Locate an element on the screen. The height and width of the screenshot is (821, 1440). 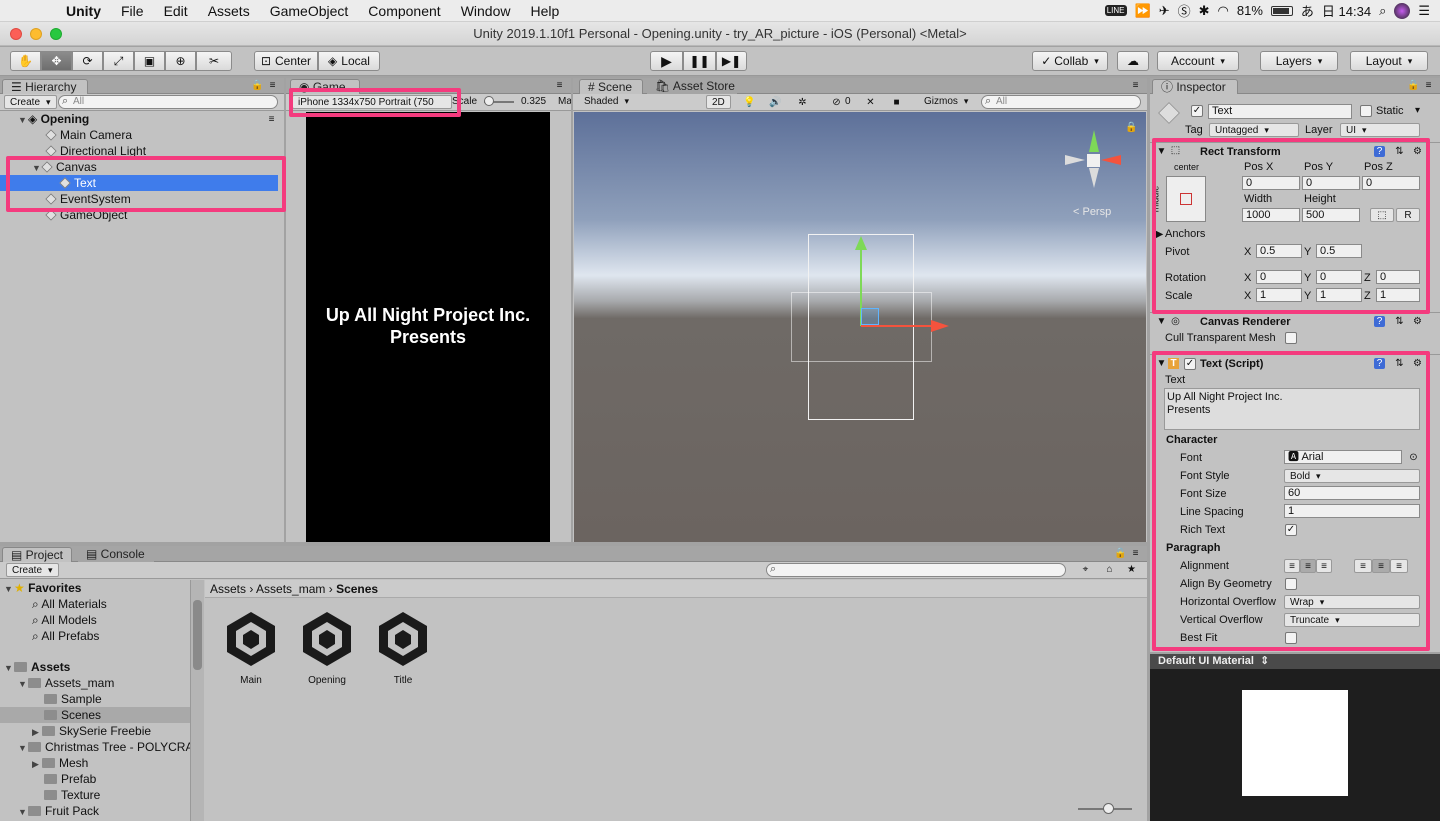
notification-icon: ☰ is located at coordinates (1424, 11).